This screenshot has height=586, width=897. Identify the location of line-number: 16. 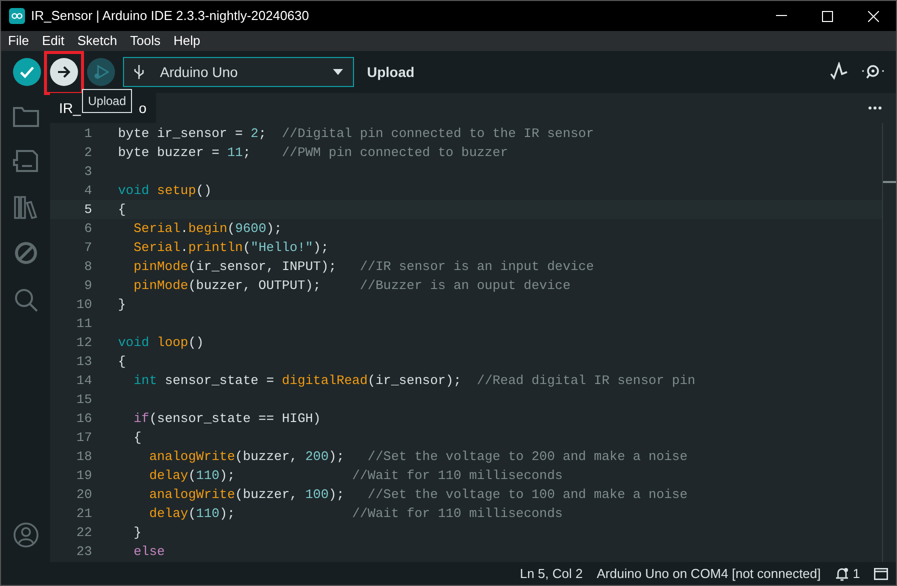
(83, 419).